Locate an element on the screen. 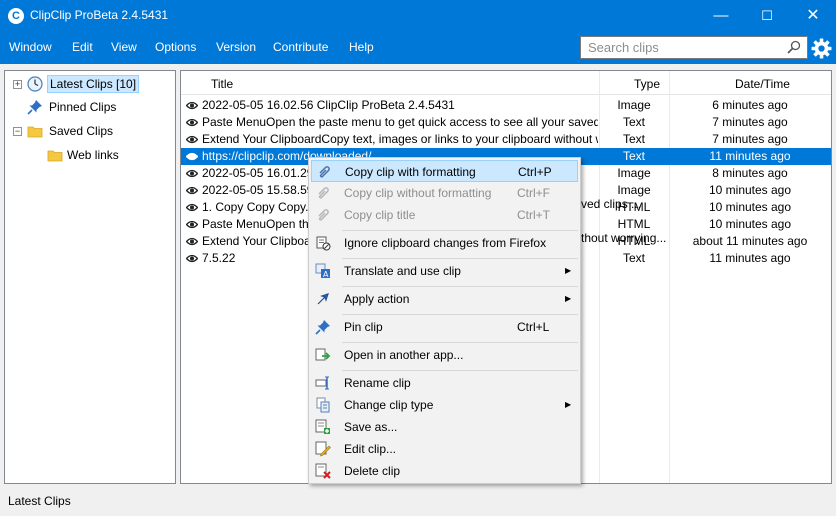 Image resolution: width=836 pixels, height=516 pixels. tree-item-latest-clips: + Latest Clips [10] is located at coordinates (89, 84).